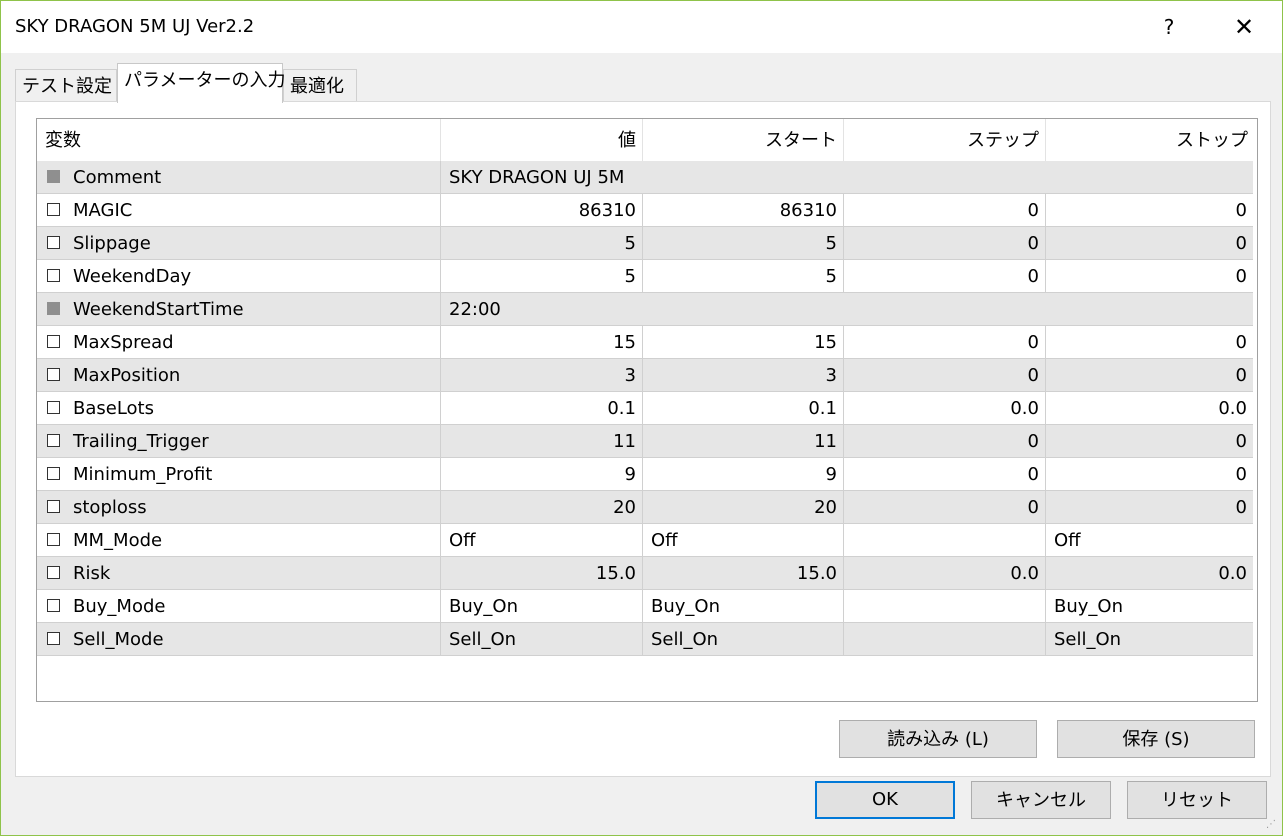 This screenshot has height=836, width=1283. What do you see at coordinates (743, 342) in the screenshot?
I see `start-cell: 15` at bounding box center [743, 342].